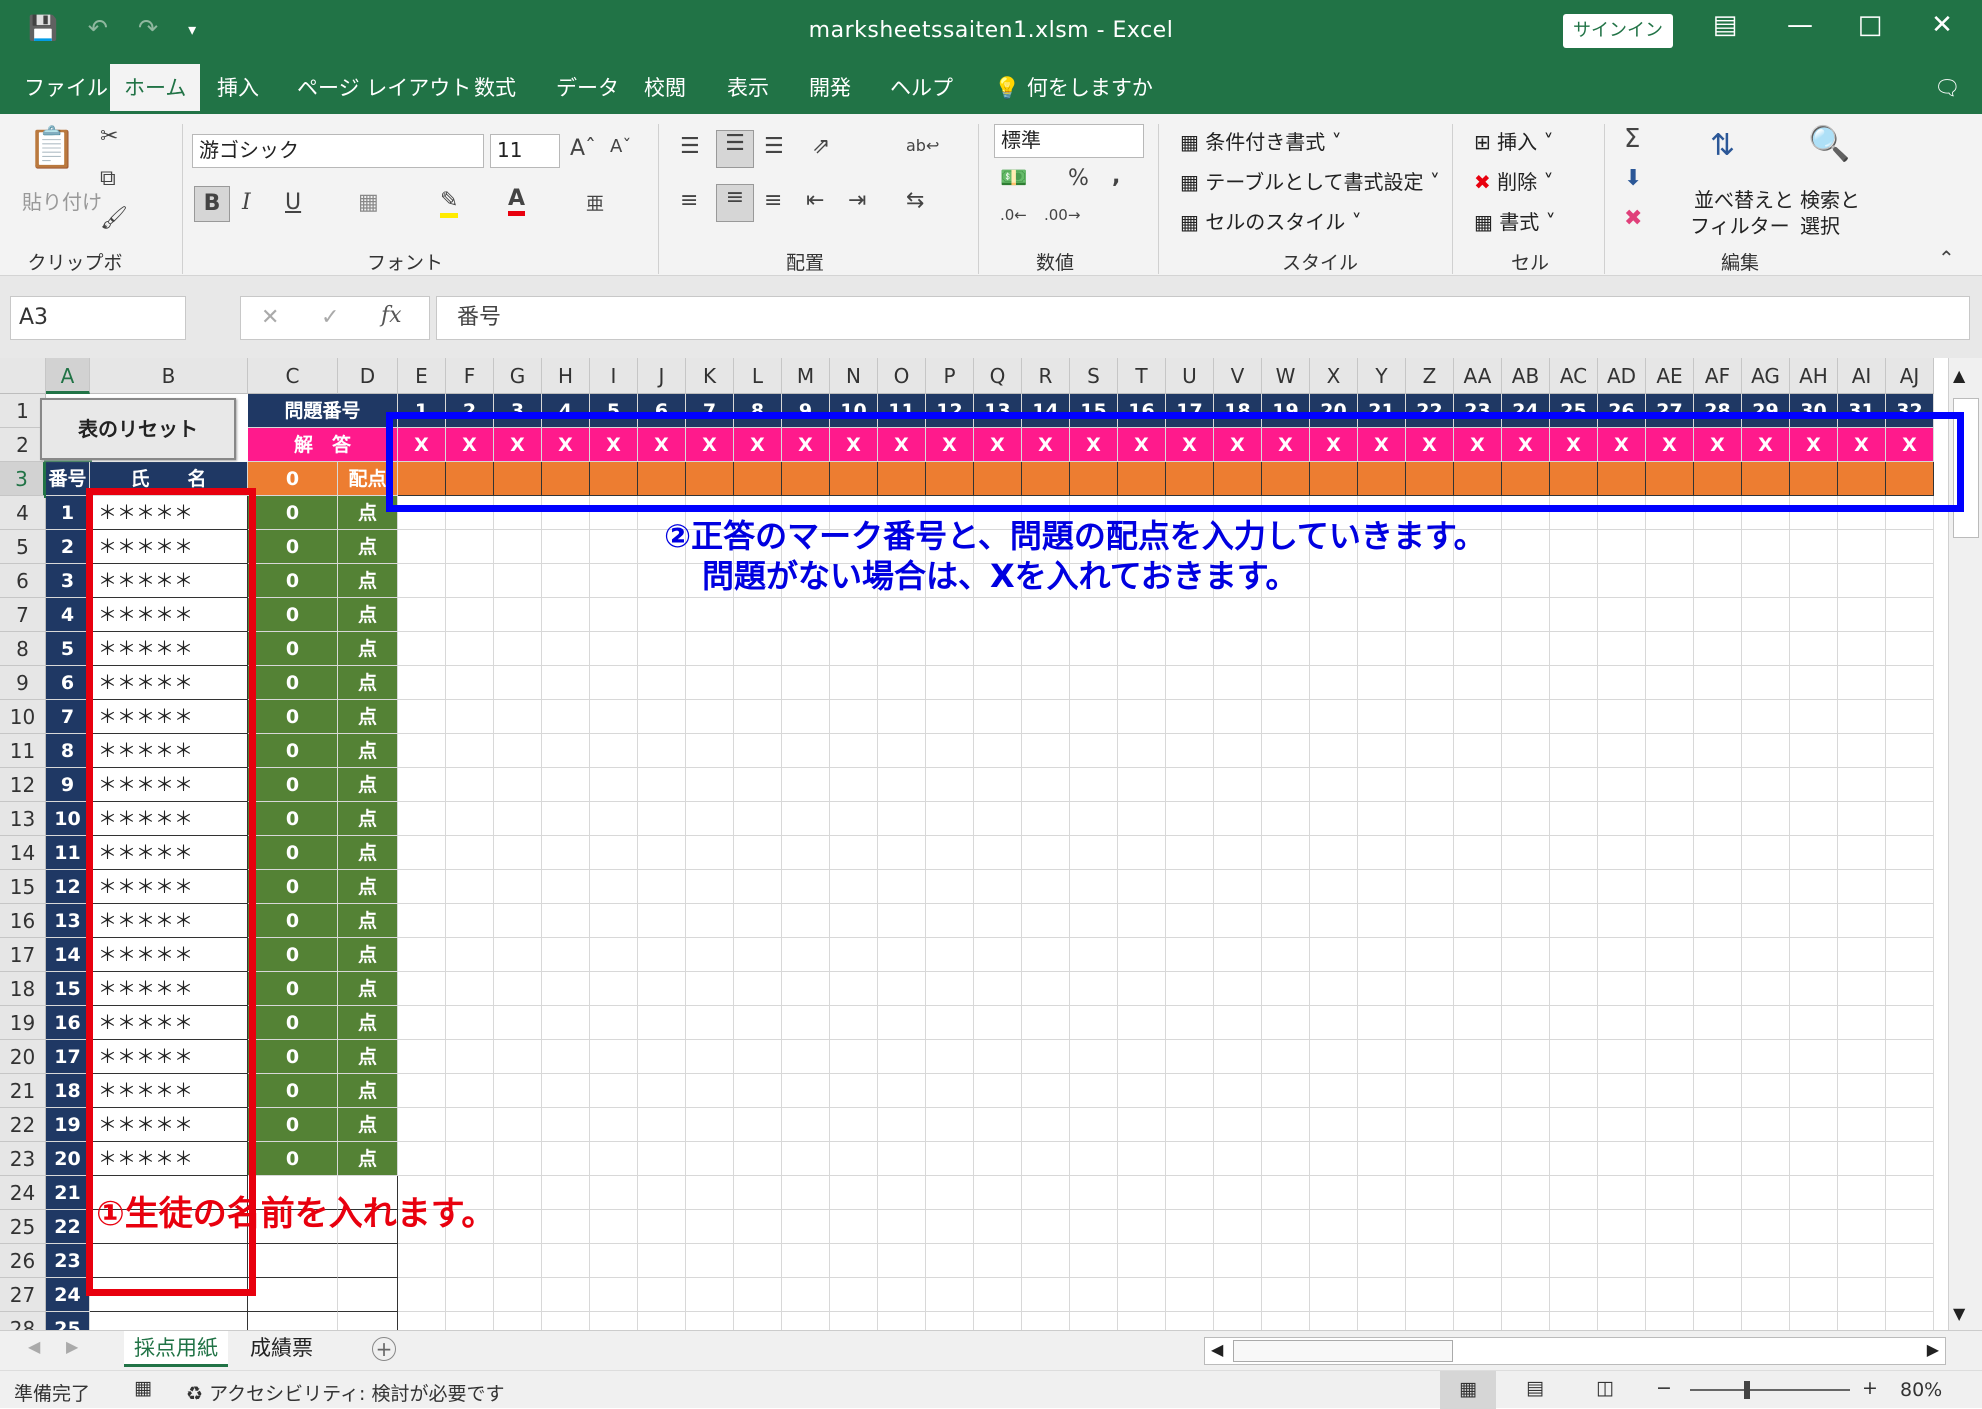  Describe the element at coordinates (1618, 31) in the screenshot. I see `signin-button: サインイン` at that location.